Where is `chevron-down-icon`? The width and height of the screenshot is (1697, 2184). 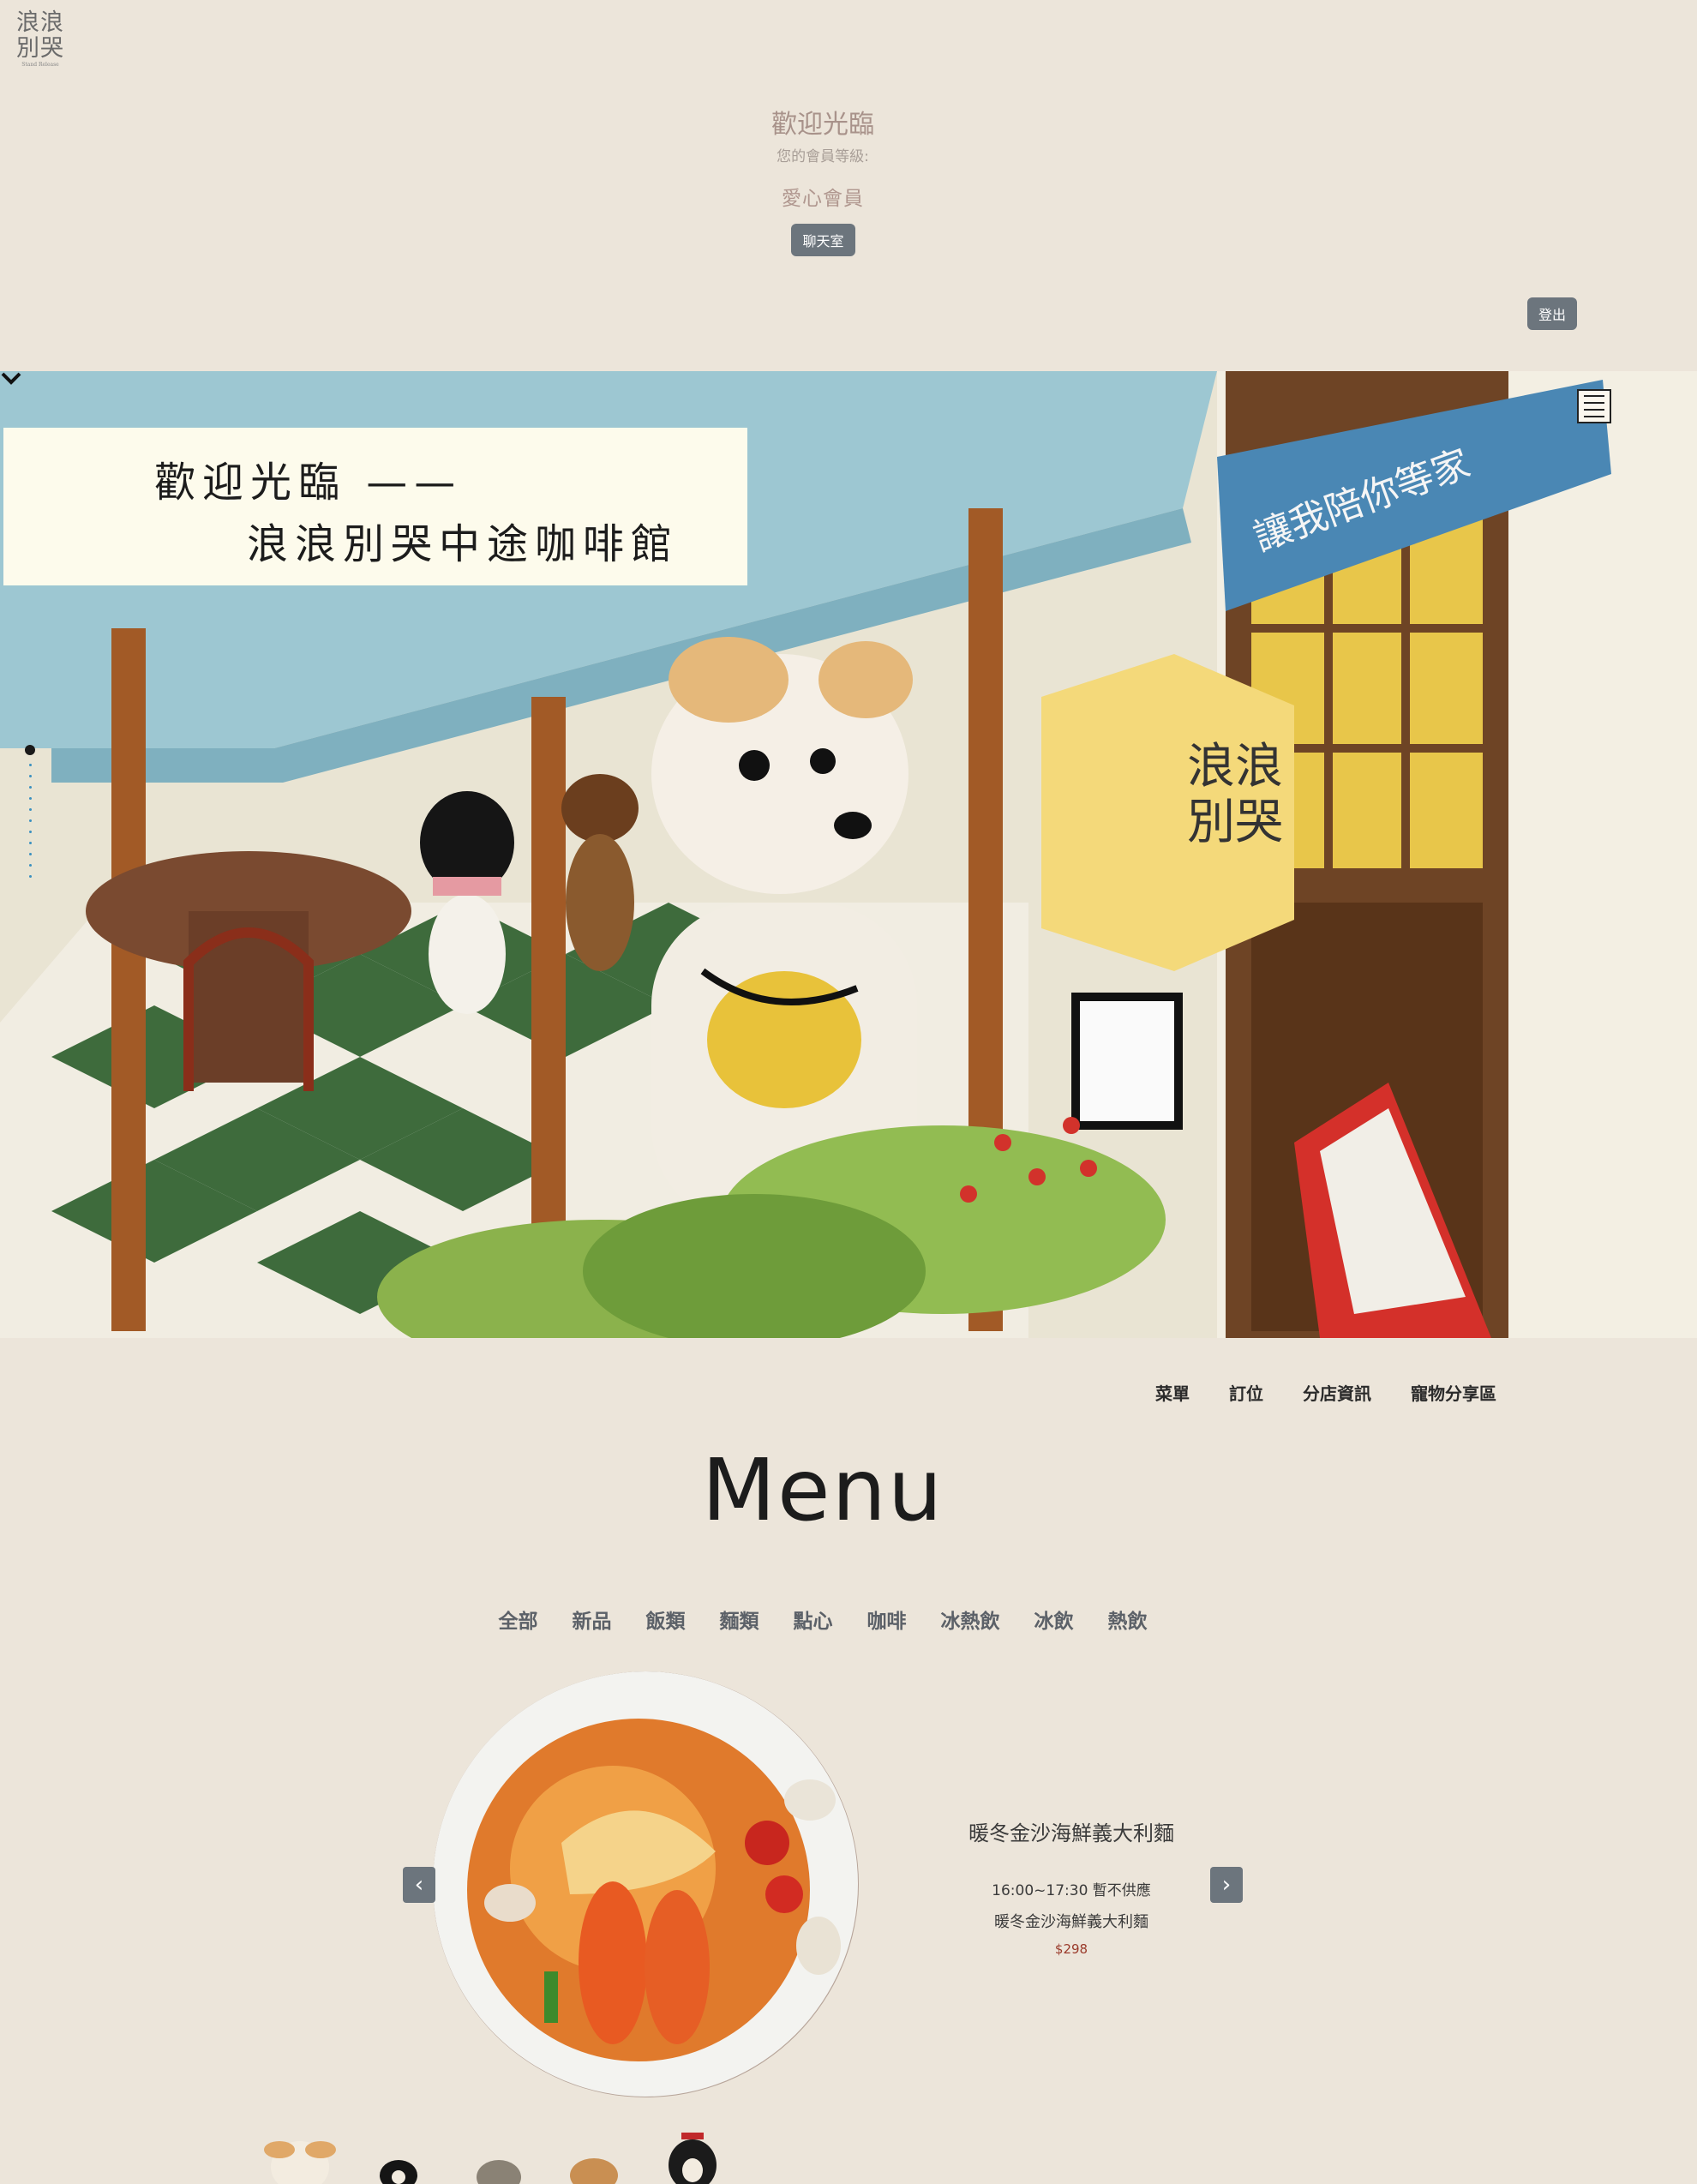
chevron-down-icon is located at coordinates (11, 378).